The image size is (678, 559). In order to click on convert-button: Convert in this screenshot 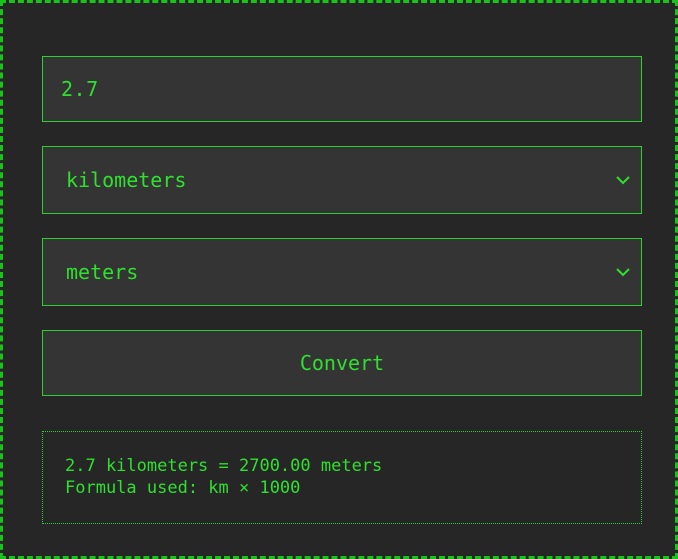, I will do `click(342, 363)`.